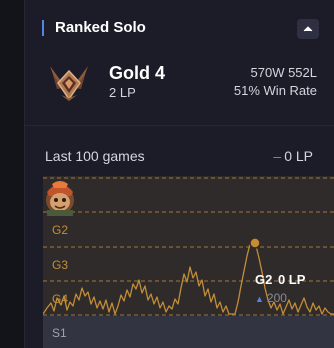  Describe the element at coordinates (284, 72) in the screenshot. I see `win-loss-record: 570W 552L` at that location.